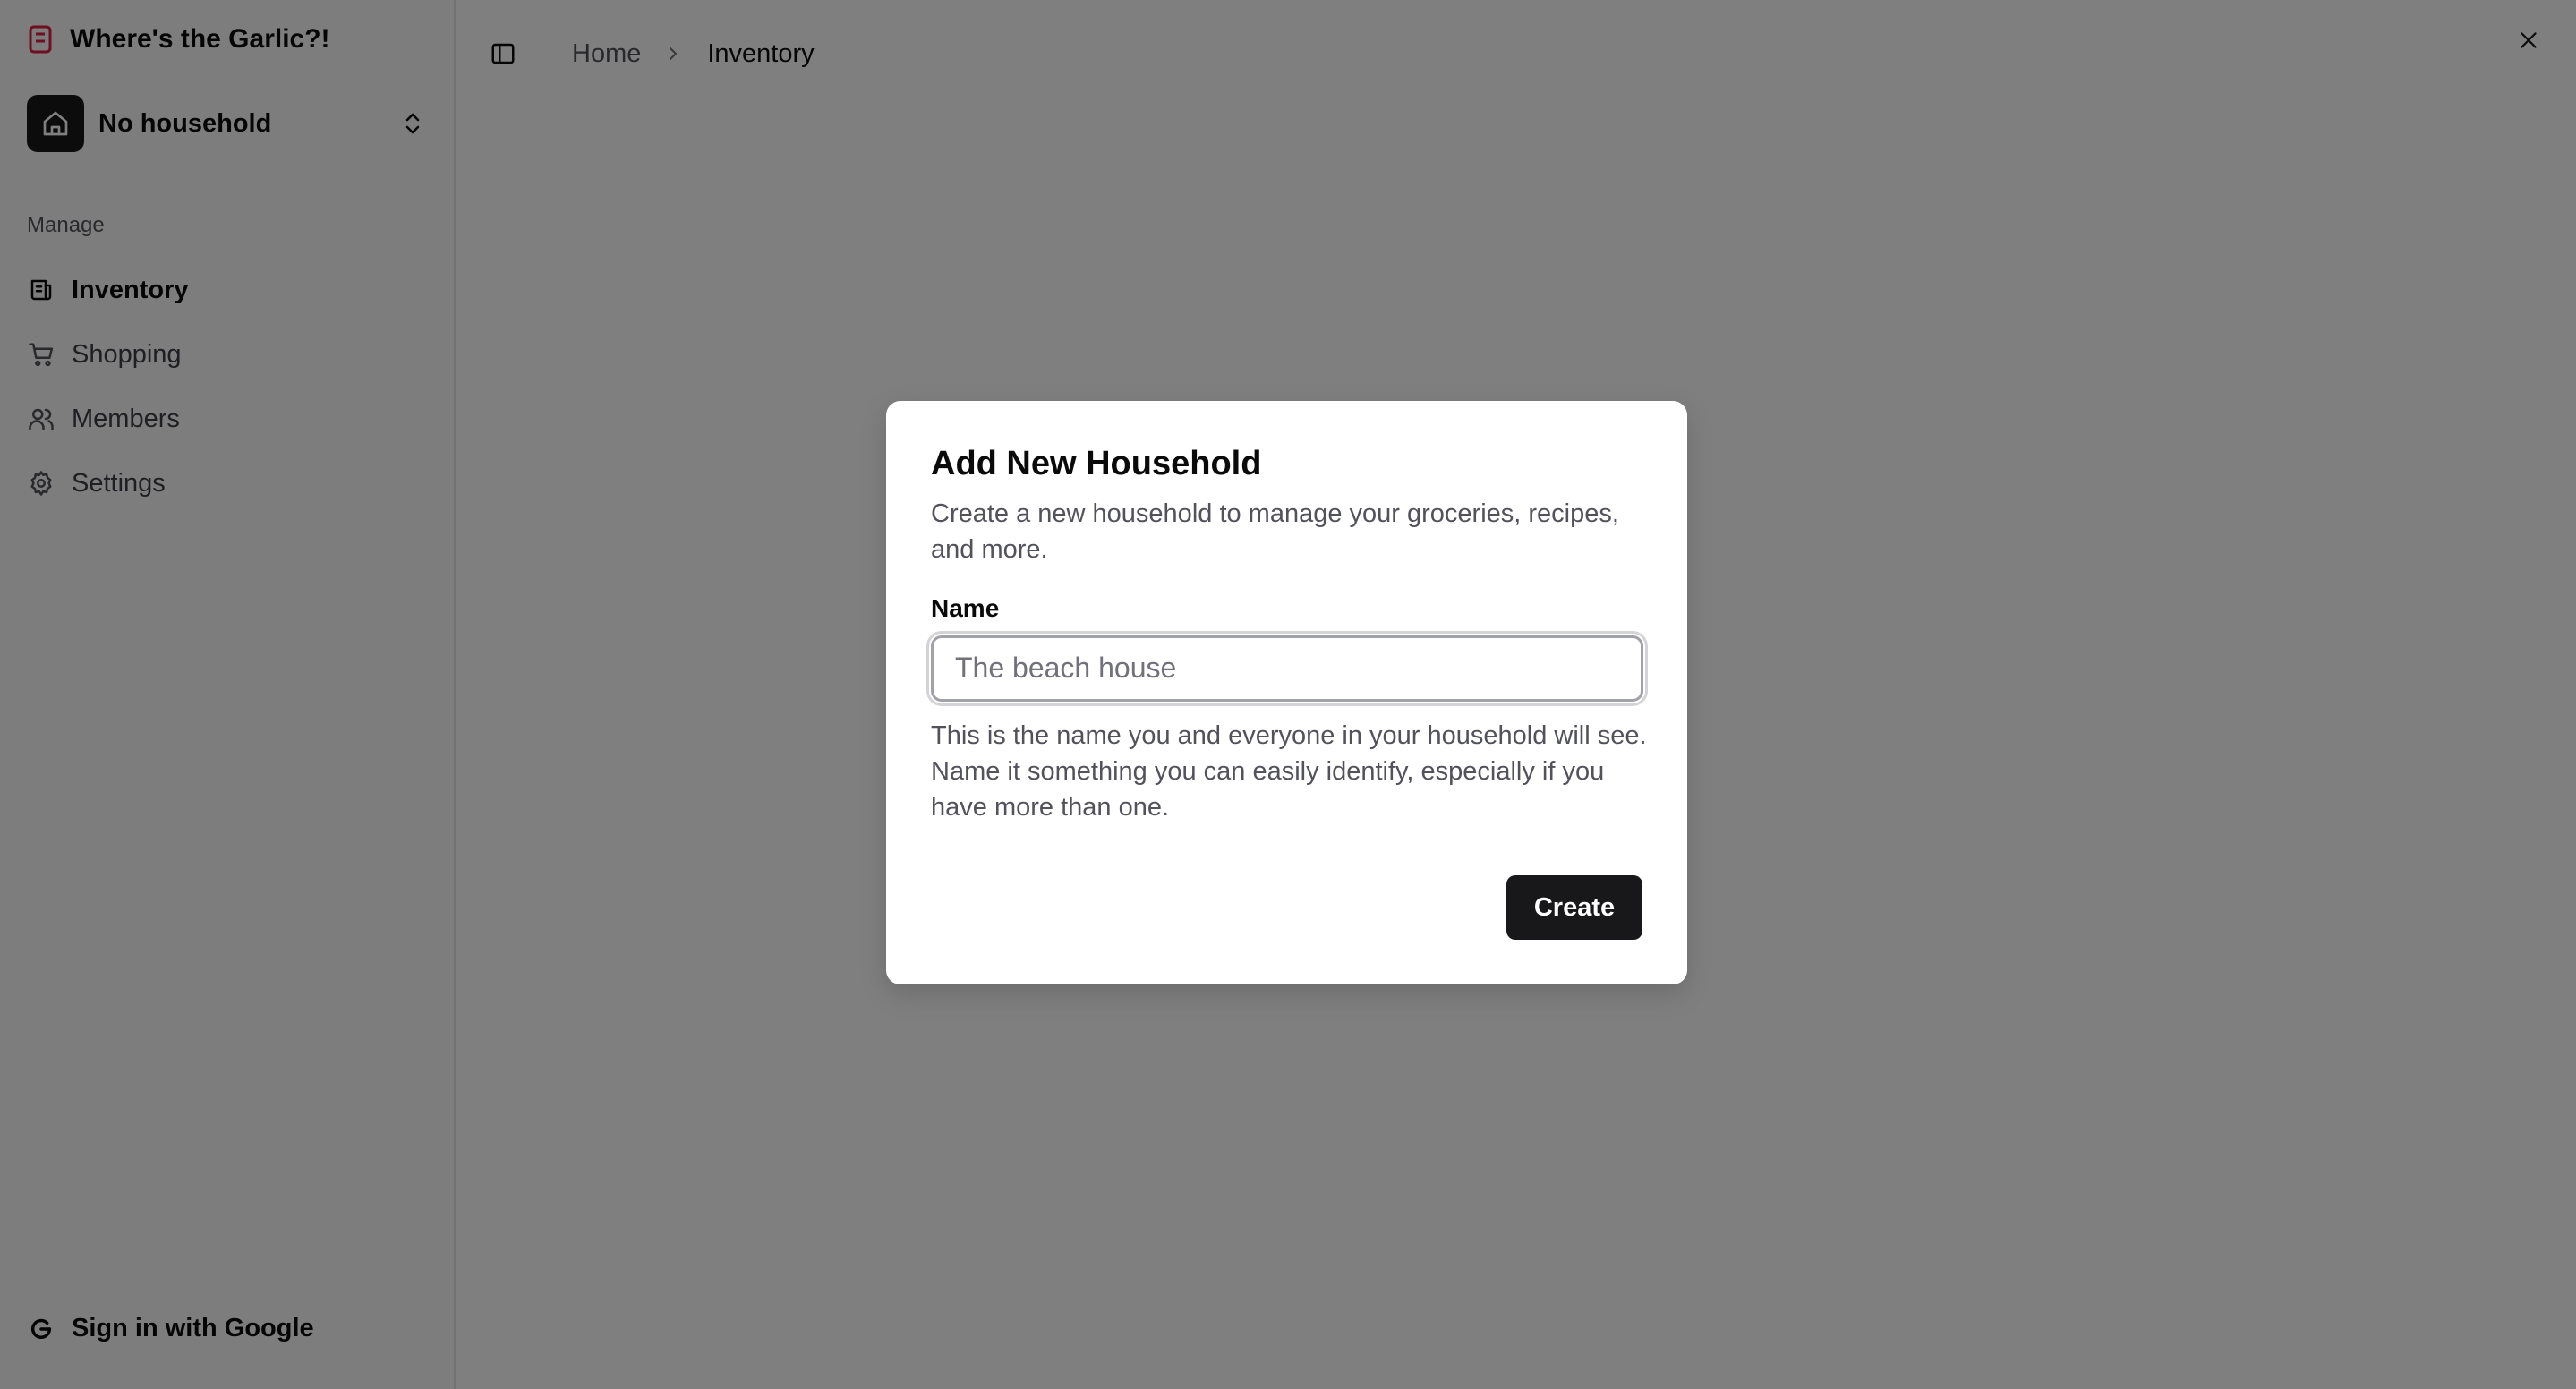  What do you see at coordinates (1287, 668) in the screenshot?
I see `household-name-input` at bounding box center [1287, 668].